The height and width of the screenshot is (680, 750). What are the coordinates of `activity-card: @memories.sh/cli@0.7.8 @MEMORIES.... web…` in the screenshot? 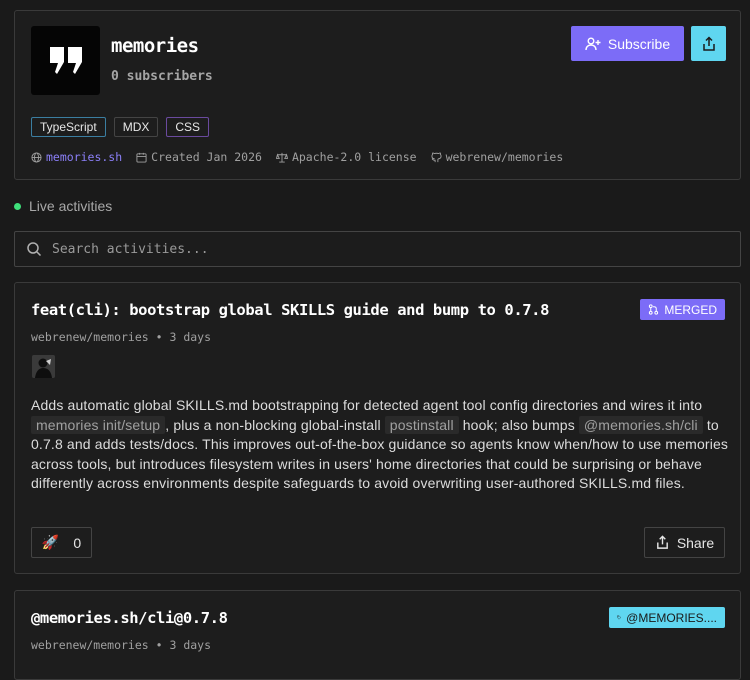 It's located at (377, 635).